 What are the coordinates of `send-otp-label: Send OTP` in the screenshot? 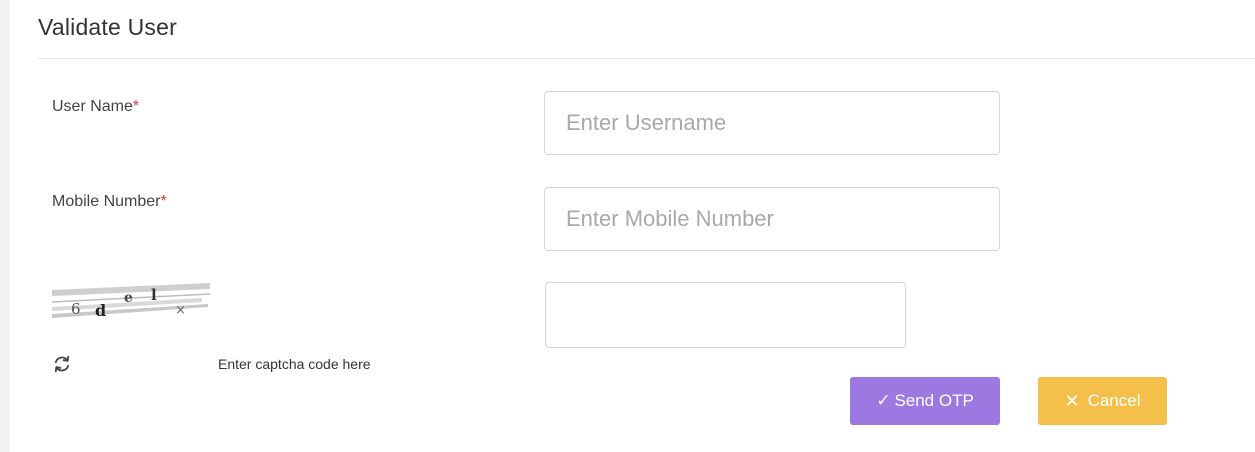 It's located at (934, 400).